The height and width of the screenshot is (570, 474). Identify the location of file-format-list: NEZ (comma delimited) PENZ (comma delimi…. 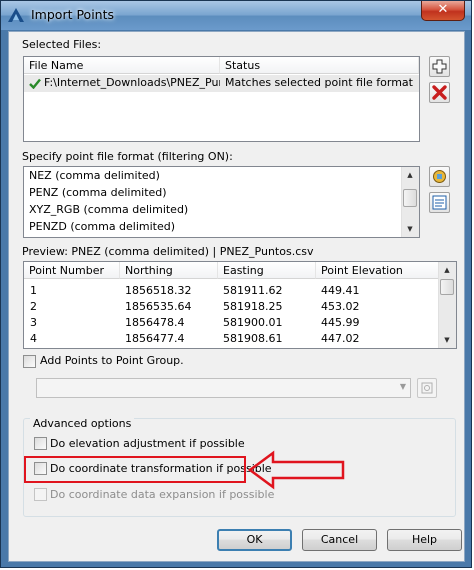
(221, 202).